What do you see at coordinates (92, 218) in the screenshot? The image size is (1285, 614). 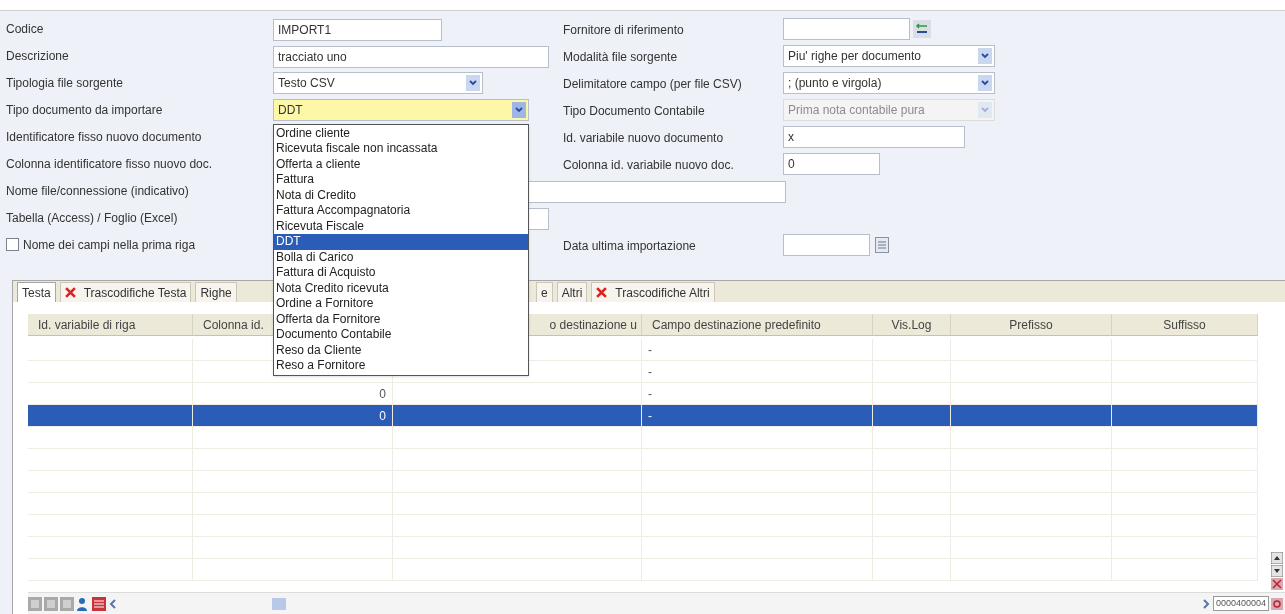 I see `field-label: Tabella (Access) / Foglio (Excel)` at bounding box center [92, 218].